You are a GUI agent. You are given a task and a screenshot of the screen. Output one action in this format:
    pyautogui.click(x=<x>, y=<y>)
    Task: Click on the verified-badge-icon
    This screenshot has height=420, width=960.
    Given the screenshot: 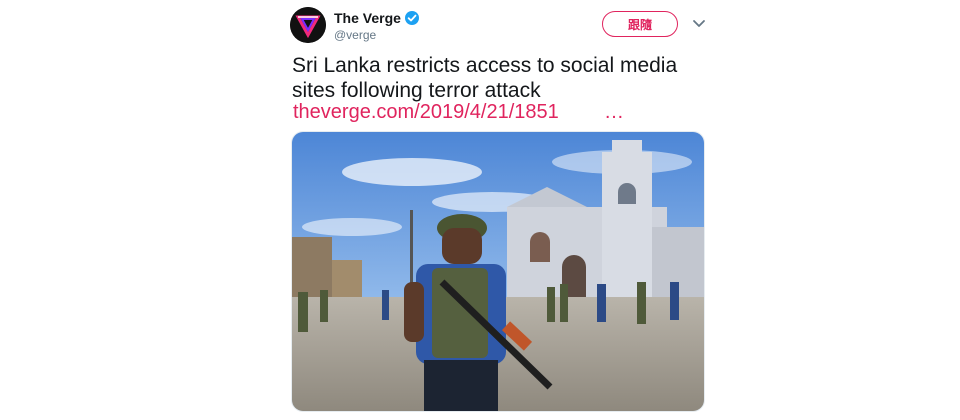 What is the action you would take?
    pyautogui.click(x=411, y=18)
    